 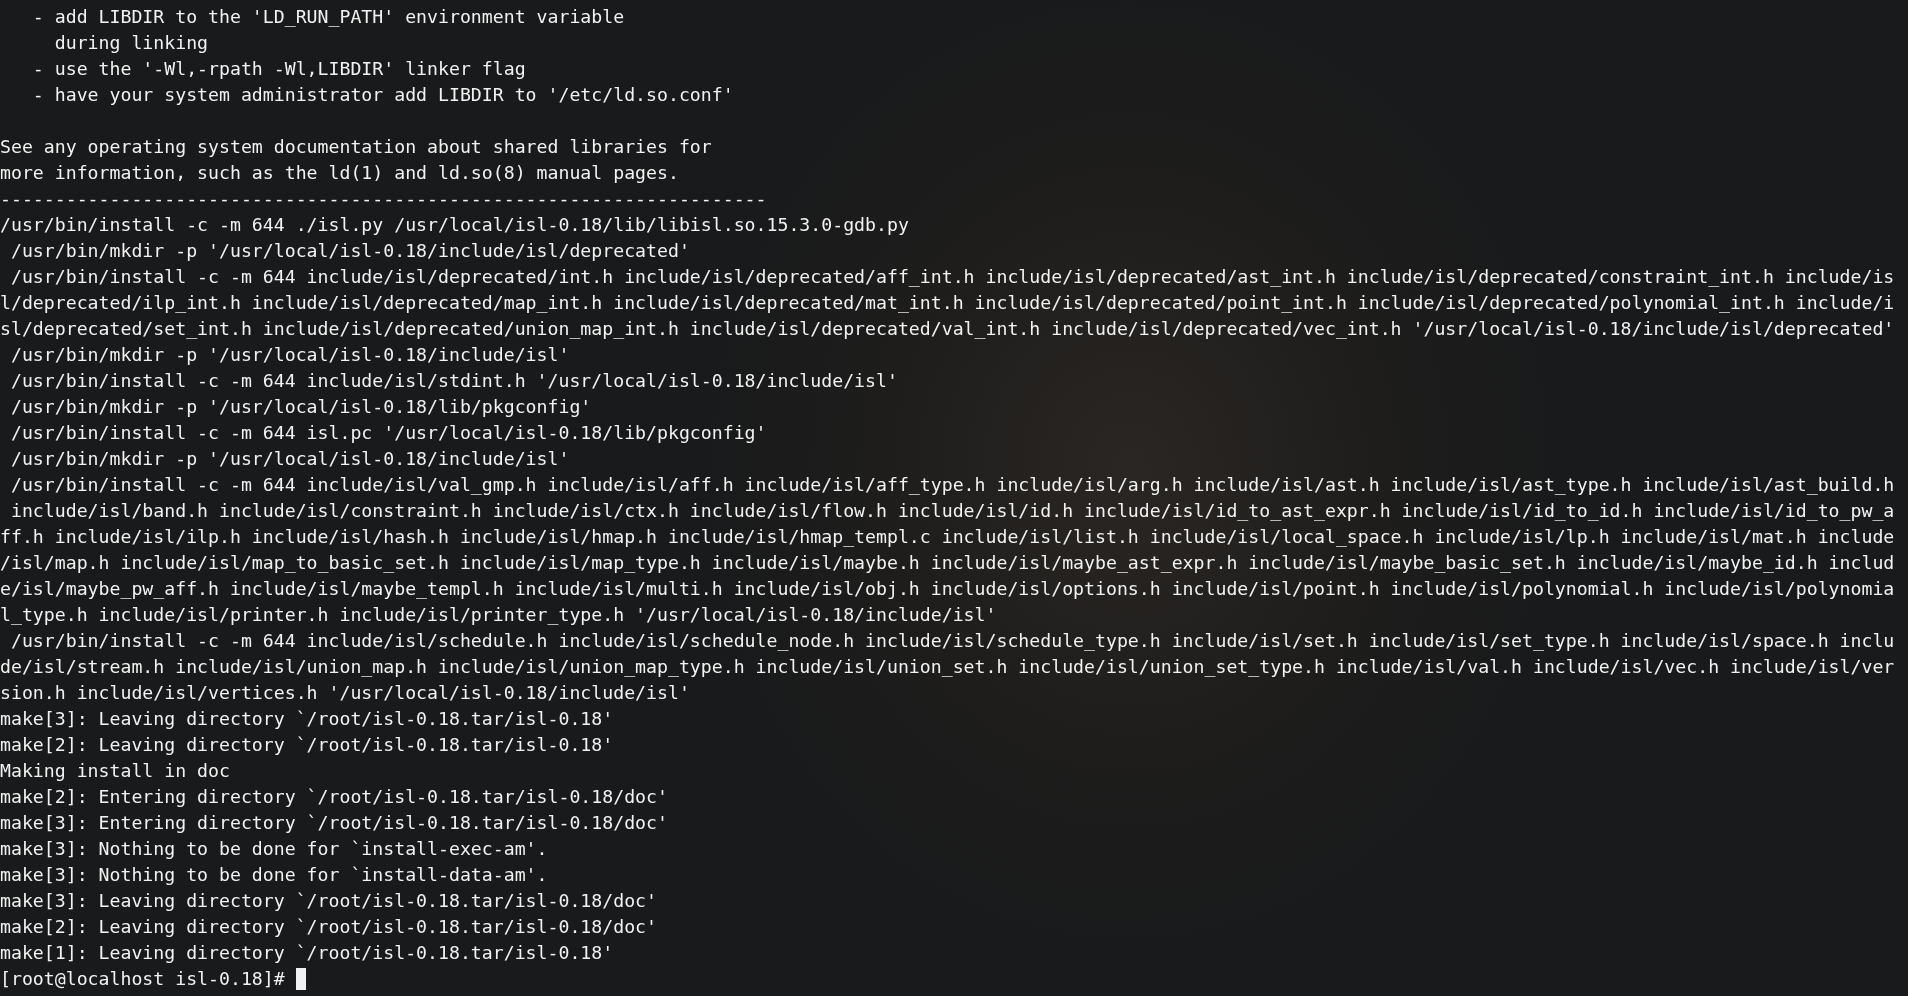 I want to click on terminal-line: make[3]: Entering directory `/root/isl-0.18.tar/isl-0.18/doc', so click(x=334, y=823).